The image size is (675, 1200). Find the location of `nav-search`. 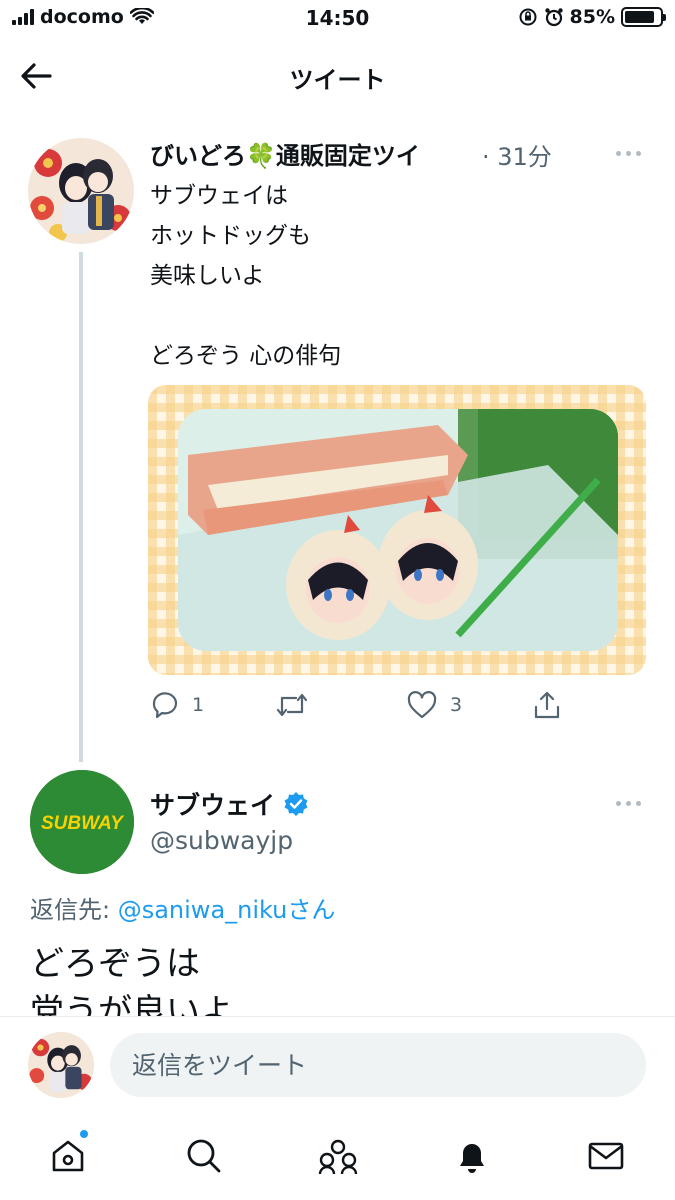

nav-search is located at coordinates (204, 1156).